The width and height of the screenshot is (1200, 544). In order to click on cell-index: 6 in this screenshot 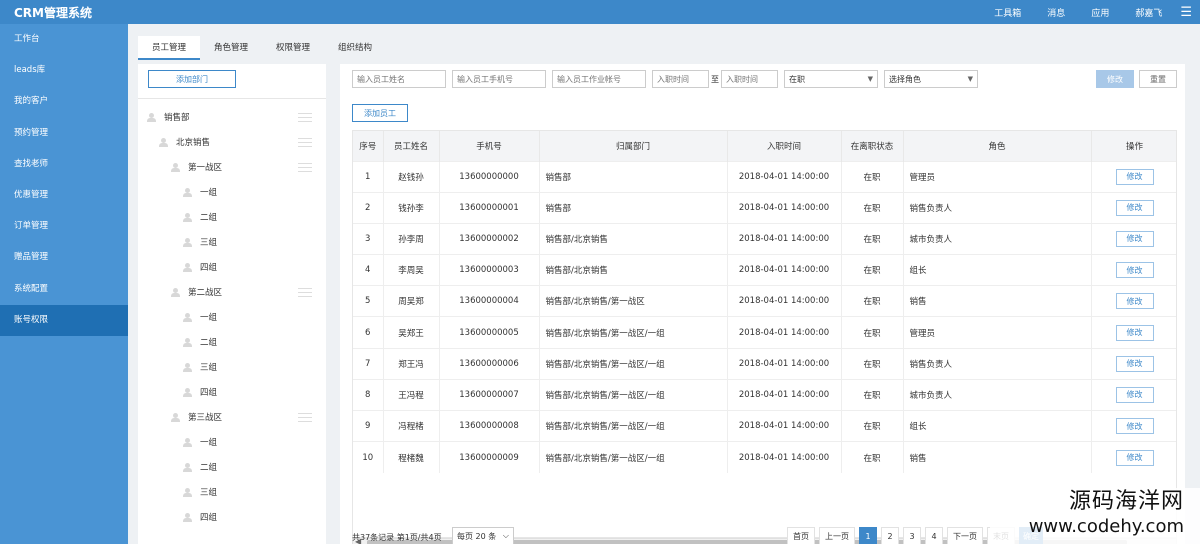, I will do `click(368, 332)`.